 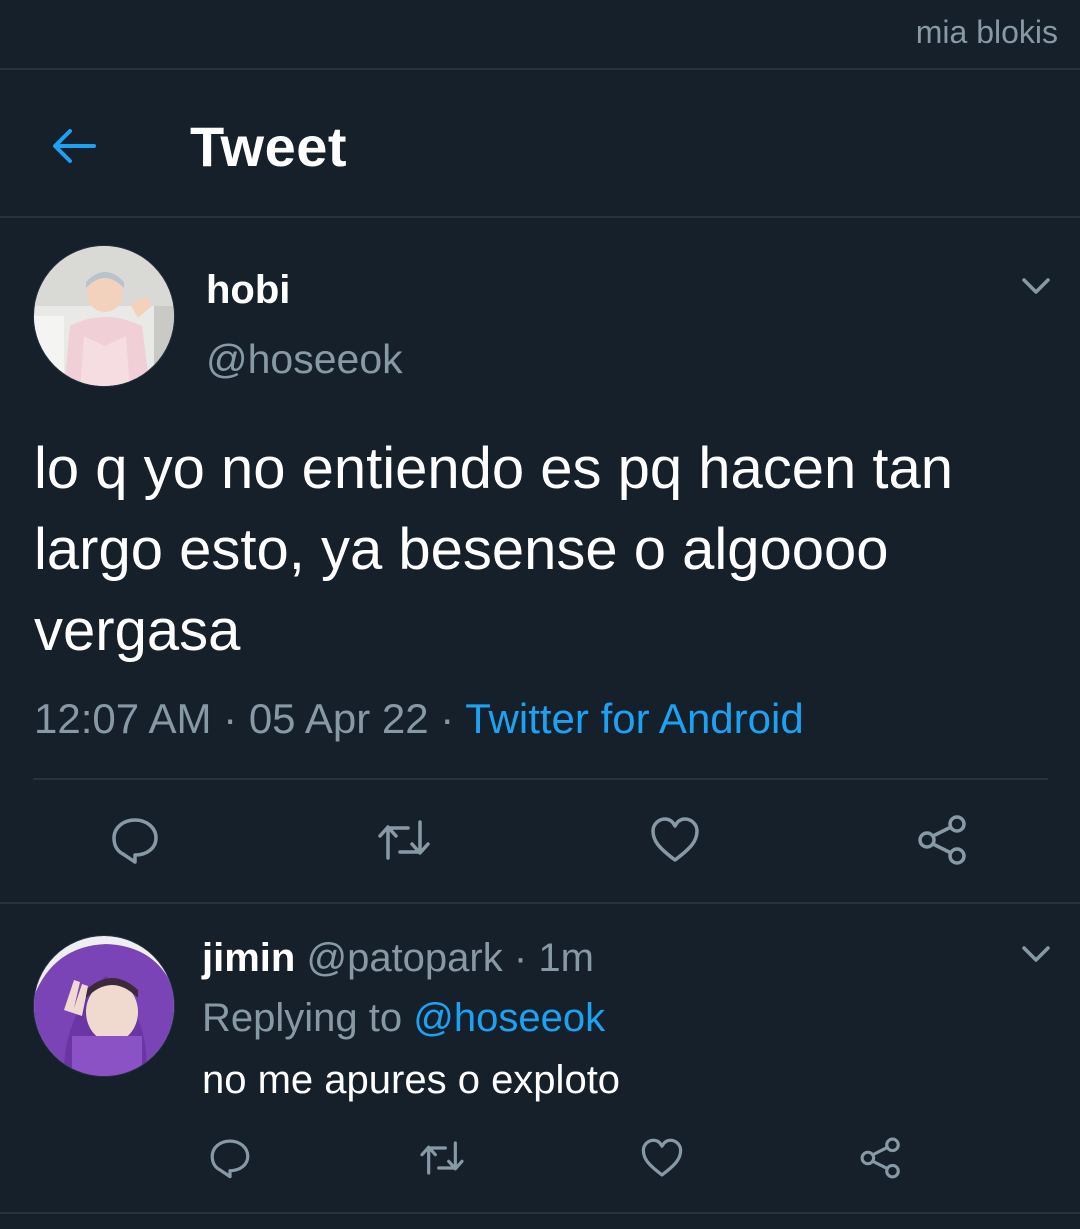 I want to click on display-name: hobi, so click(x=248, y=290).